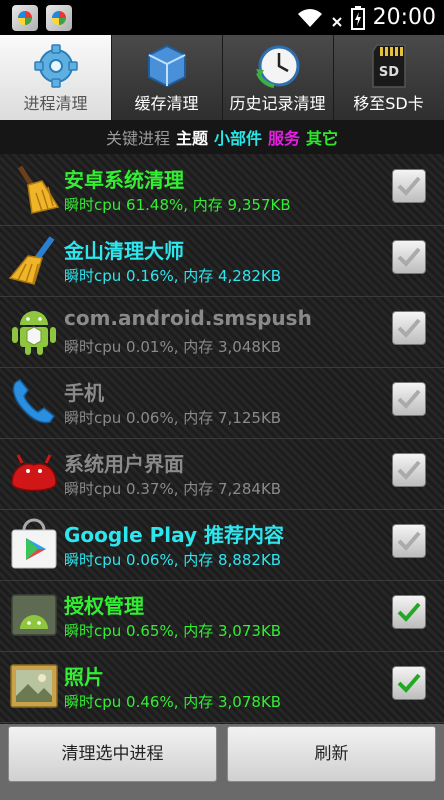 This screenshot has width=444, height=800. I want to click on sd-card-icon: SD, so click(388, 66).